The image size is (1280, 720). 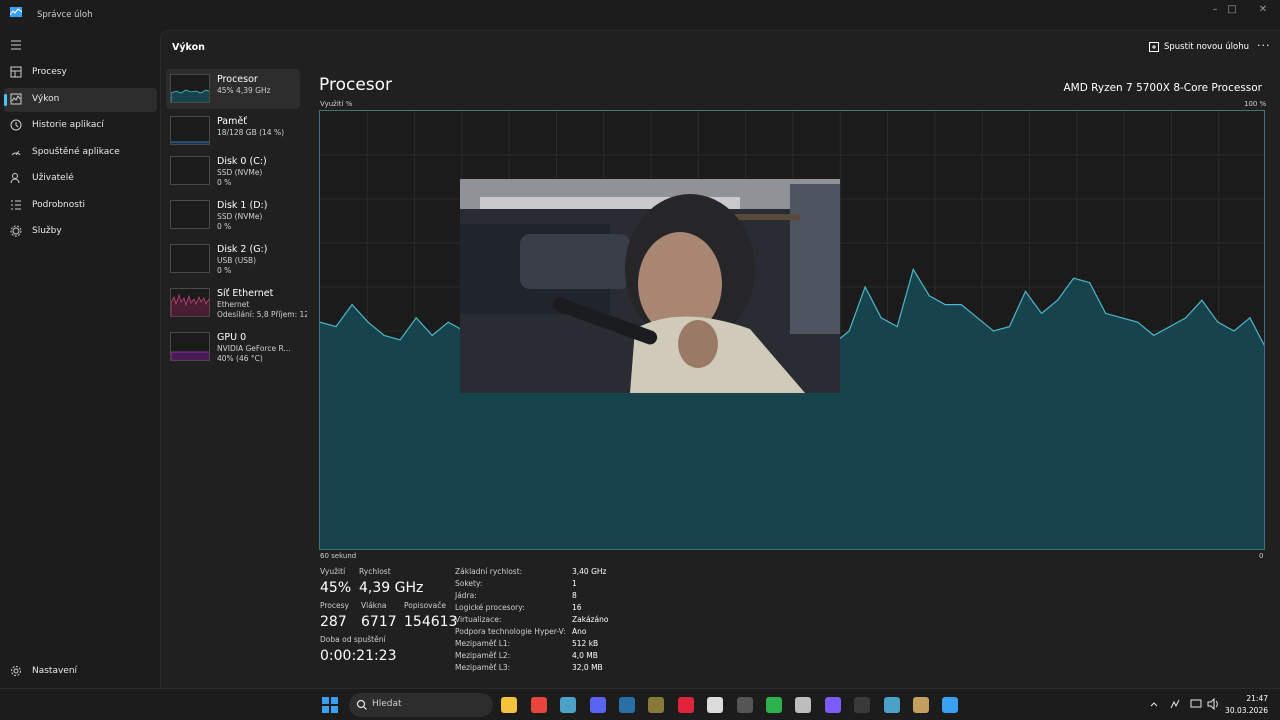 I want to click on sidebar-item-processes: Procesy, so click(x=80, y=73).